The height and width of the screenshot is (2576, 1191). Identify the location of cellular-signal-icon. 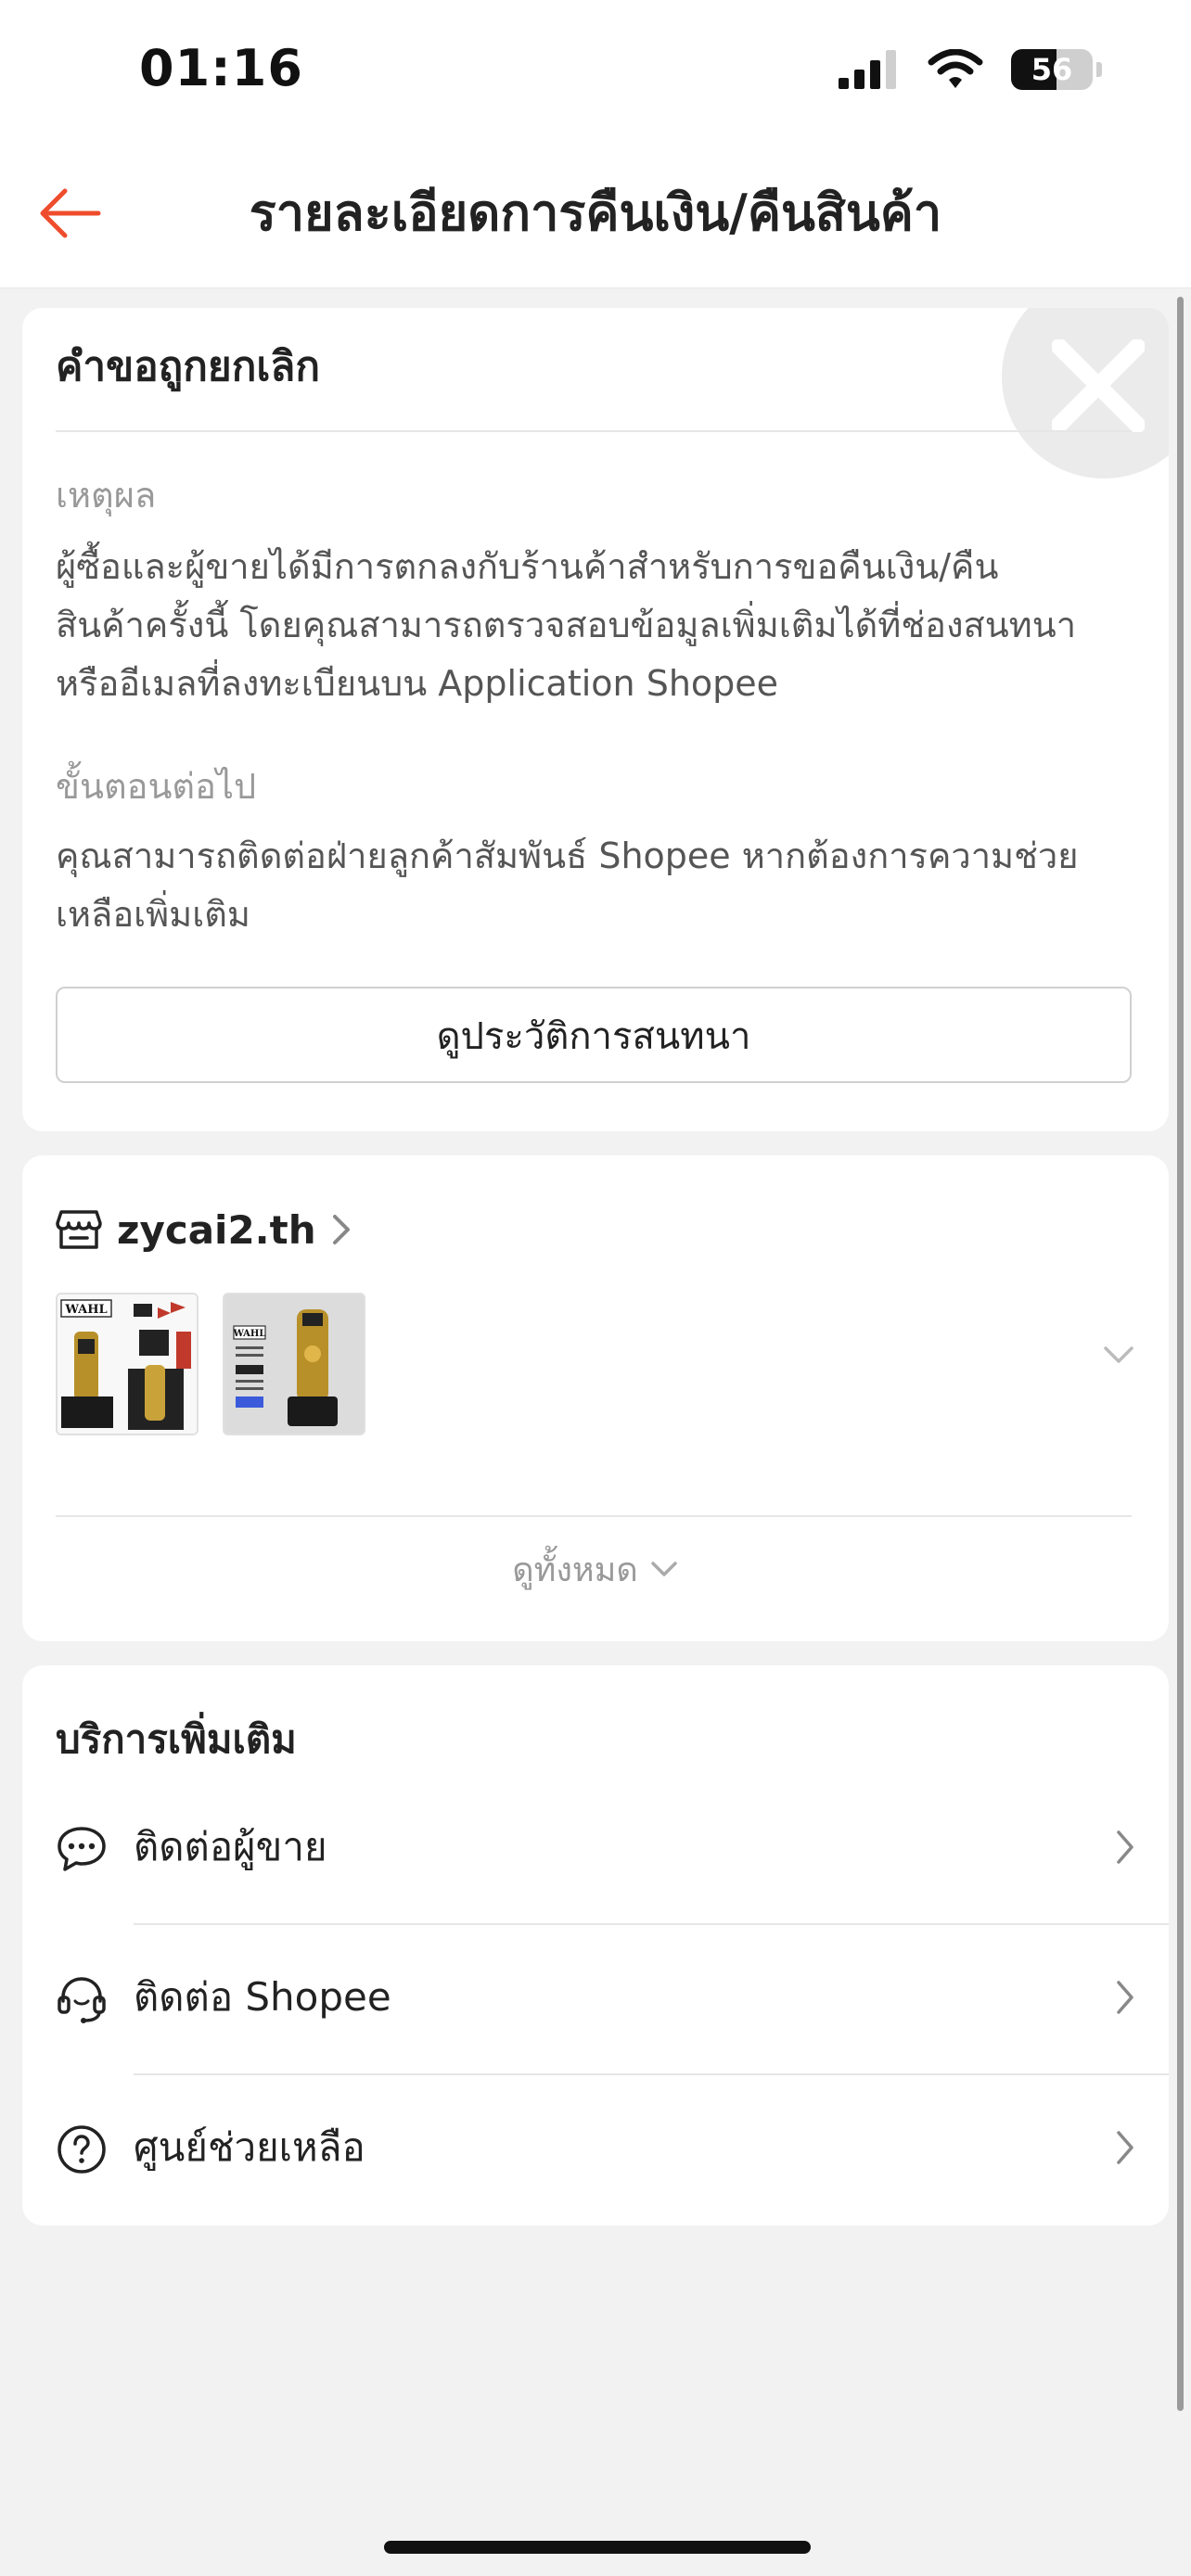
(868, 69).